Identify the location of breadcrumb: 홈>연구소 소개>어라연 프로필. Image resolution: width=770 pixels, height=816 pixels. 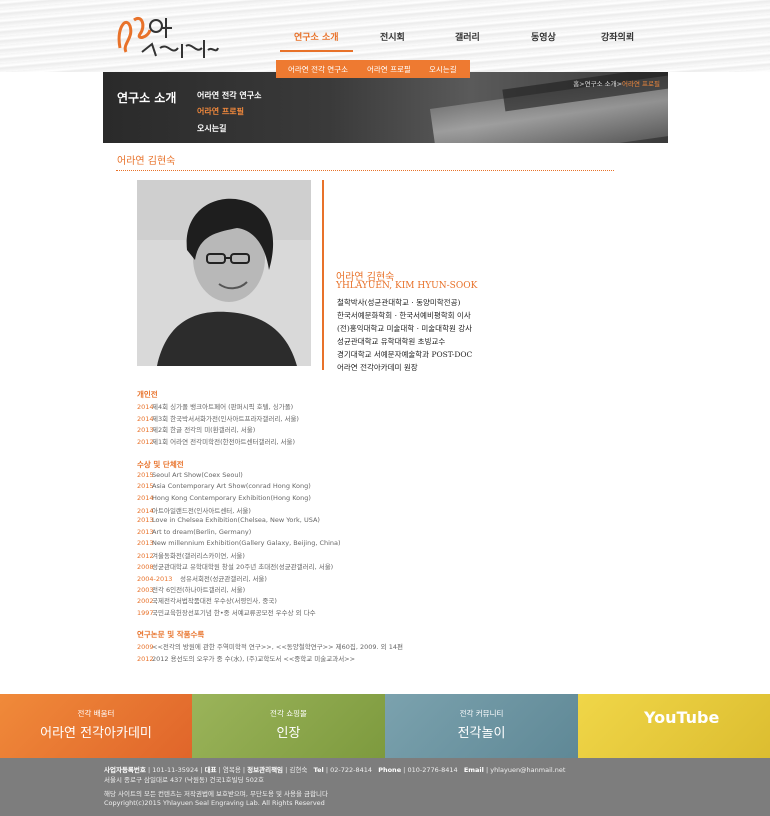
(616, 83).